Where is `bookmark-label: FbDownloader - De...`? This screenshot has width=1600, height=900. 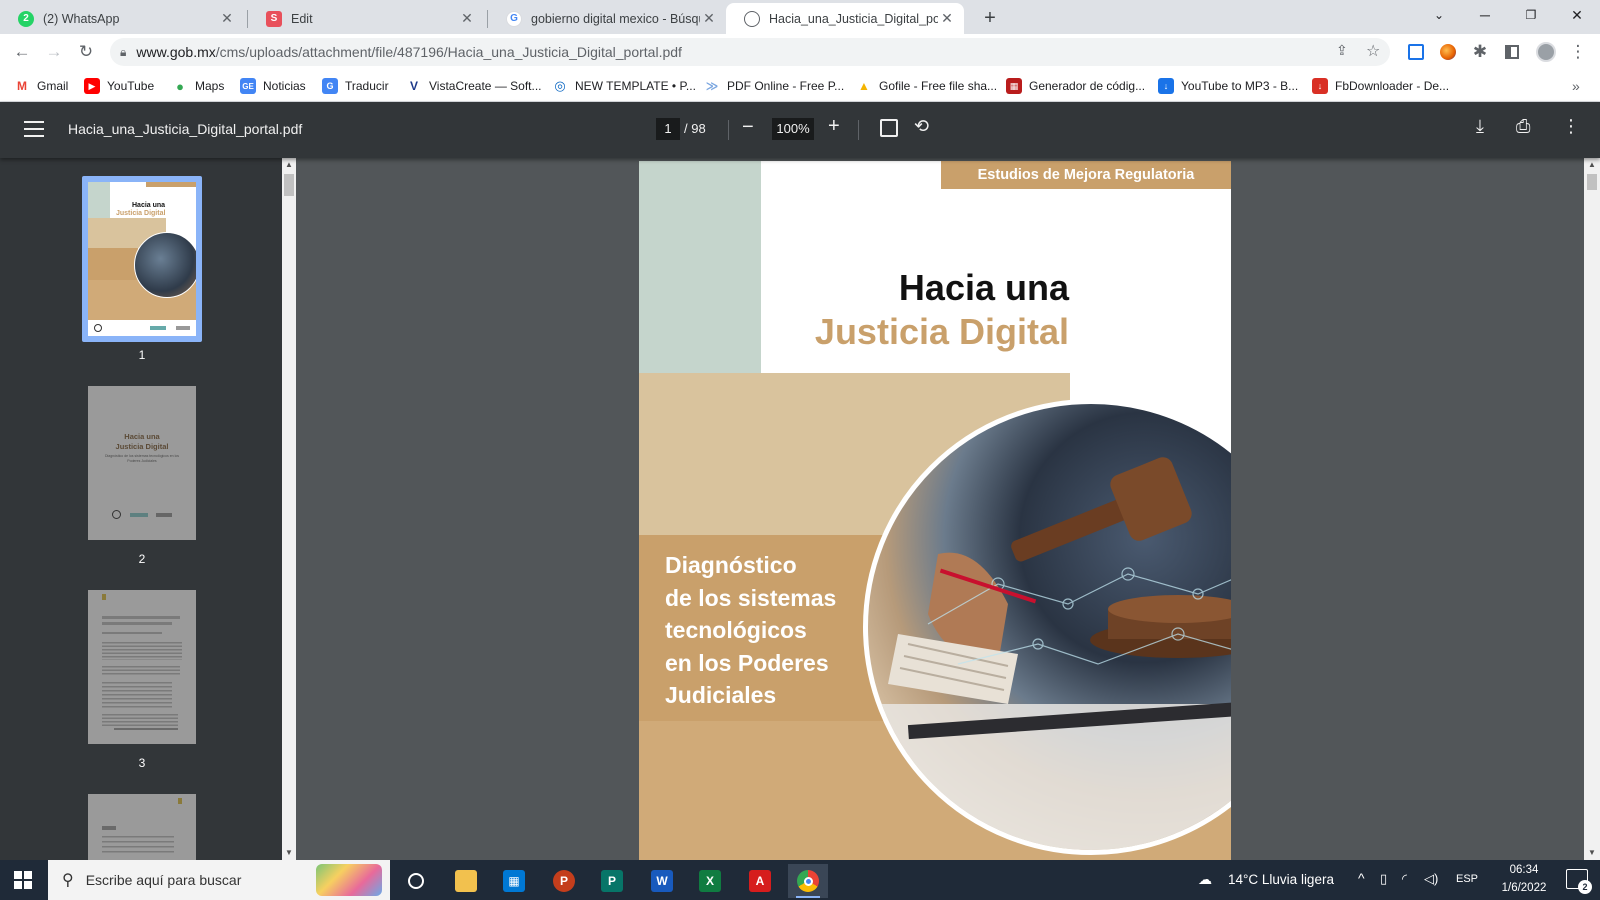
bookmark-label: FbDownloader - De... is located at coordinates (1392, 86).